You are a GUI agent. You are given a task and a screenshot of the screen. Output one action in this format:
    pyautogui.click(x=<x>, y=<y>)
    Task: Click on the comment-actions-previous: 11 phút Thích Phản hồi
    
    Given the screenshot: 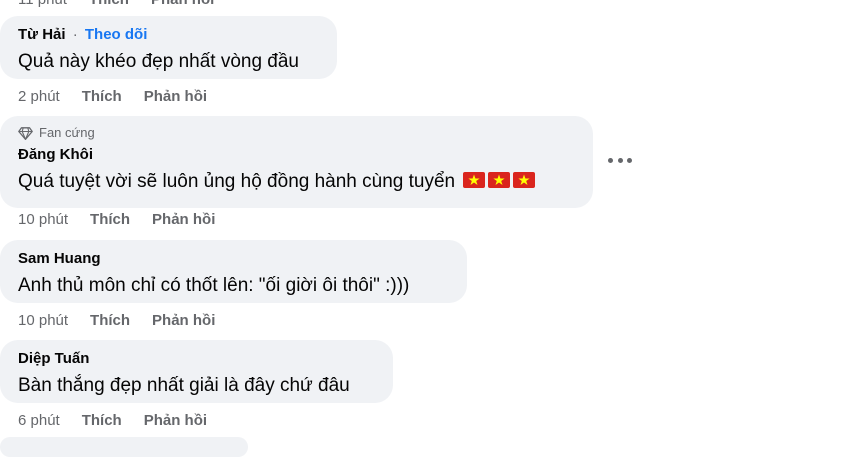 What is the action you would take?
    pyautogui.click(x=116, y=4)
    